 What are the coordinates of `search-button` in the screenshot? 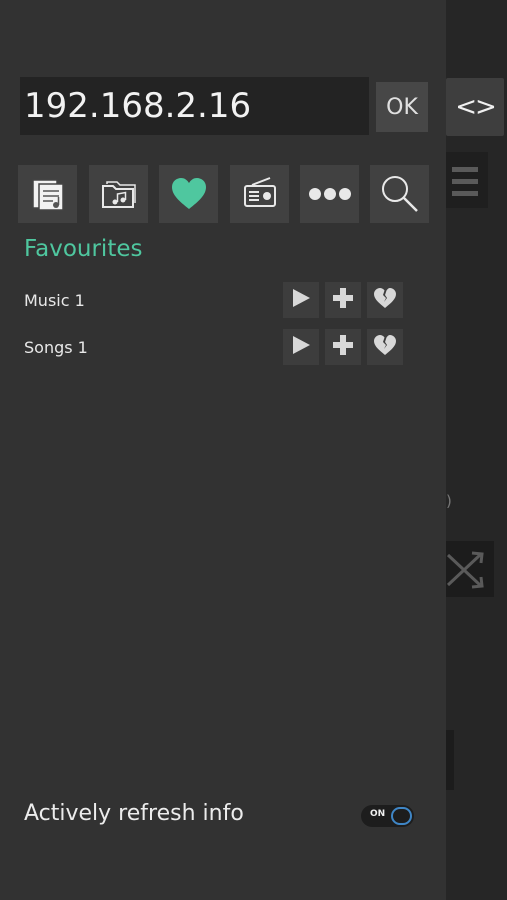 It's located at (399, 194).